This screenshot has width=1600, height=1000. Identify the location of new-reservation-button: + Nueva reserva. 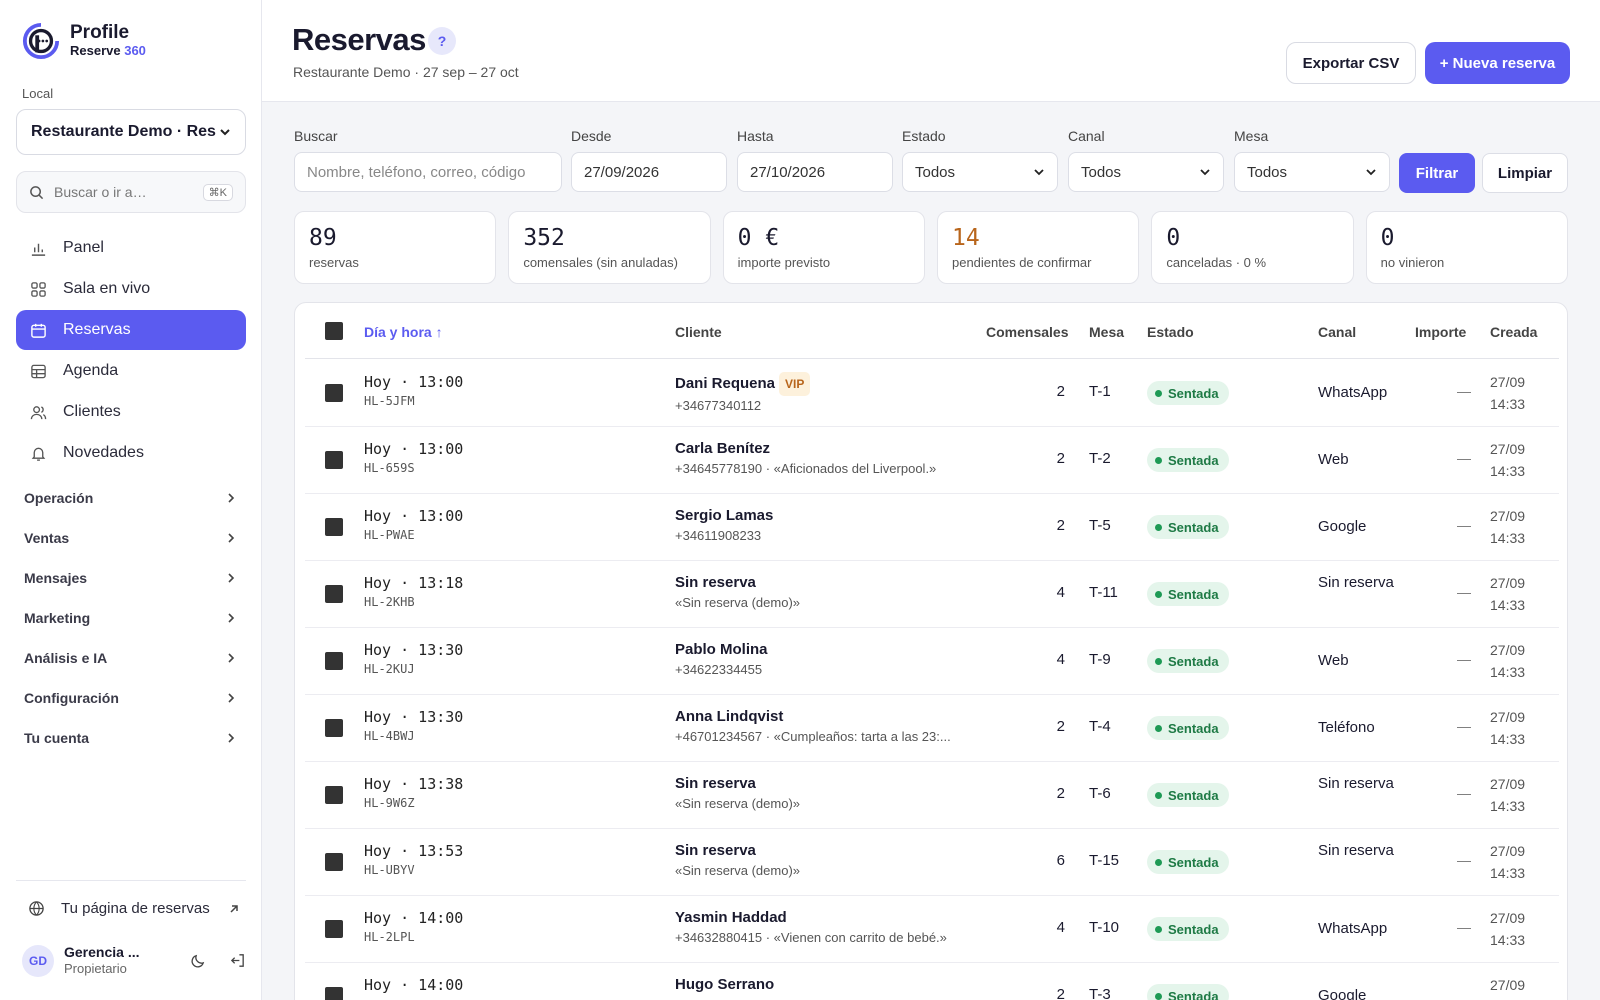
(1497, 63).